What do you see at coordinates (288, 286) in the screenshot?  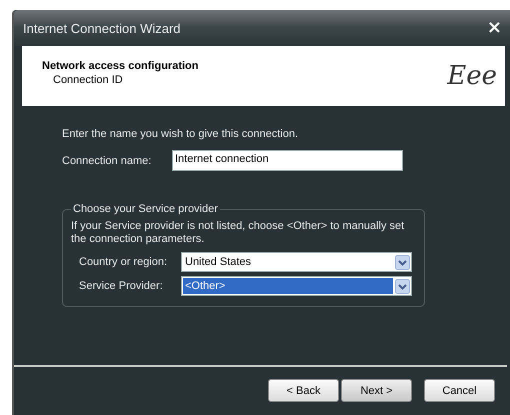 I see `dropdown-value: <Other>` at bounding box center [288, 286].